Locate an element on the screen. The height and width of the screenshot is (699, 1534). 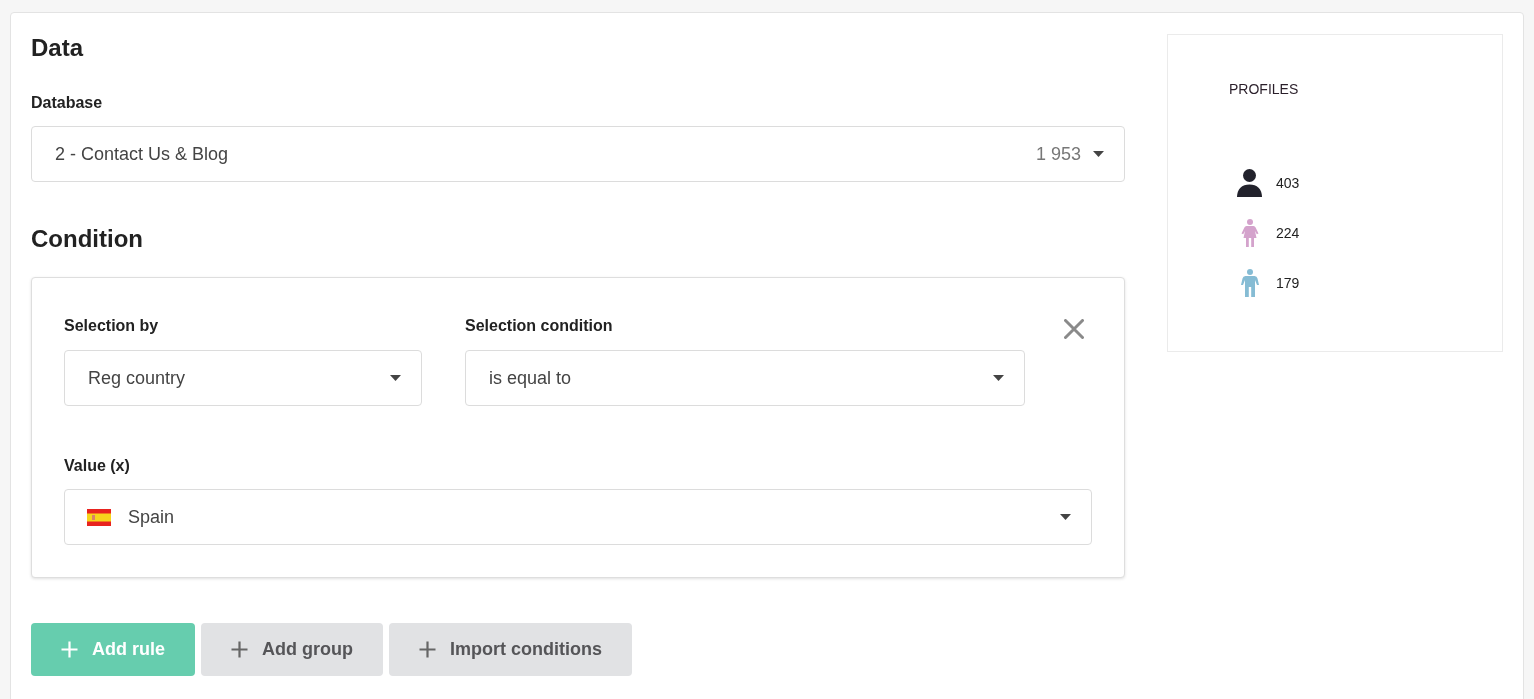
section-title: Condition is located at coordinates (87, 239).